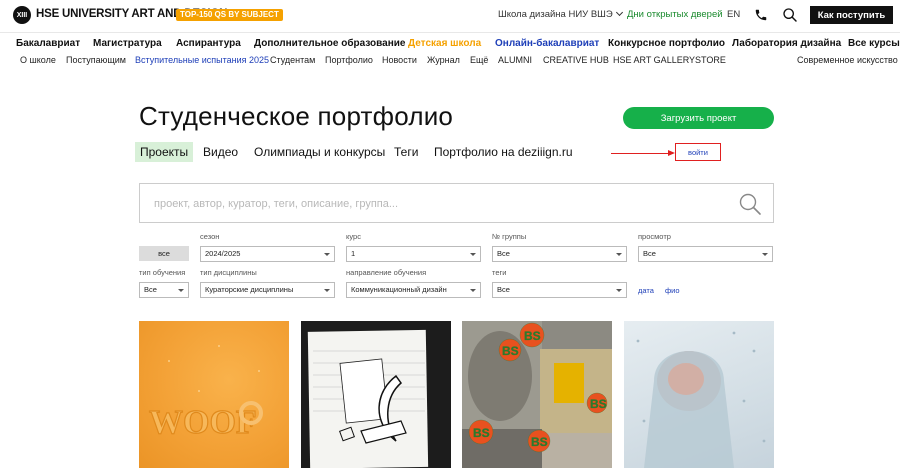 Image resolution: width=900 pixels, height=468 pixels. Describe the element at coordinates (515, 60) in the screenshot. I see `subnav-item-alumni: ALUMNI` at that location.